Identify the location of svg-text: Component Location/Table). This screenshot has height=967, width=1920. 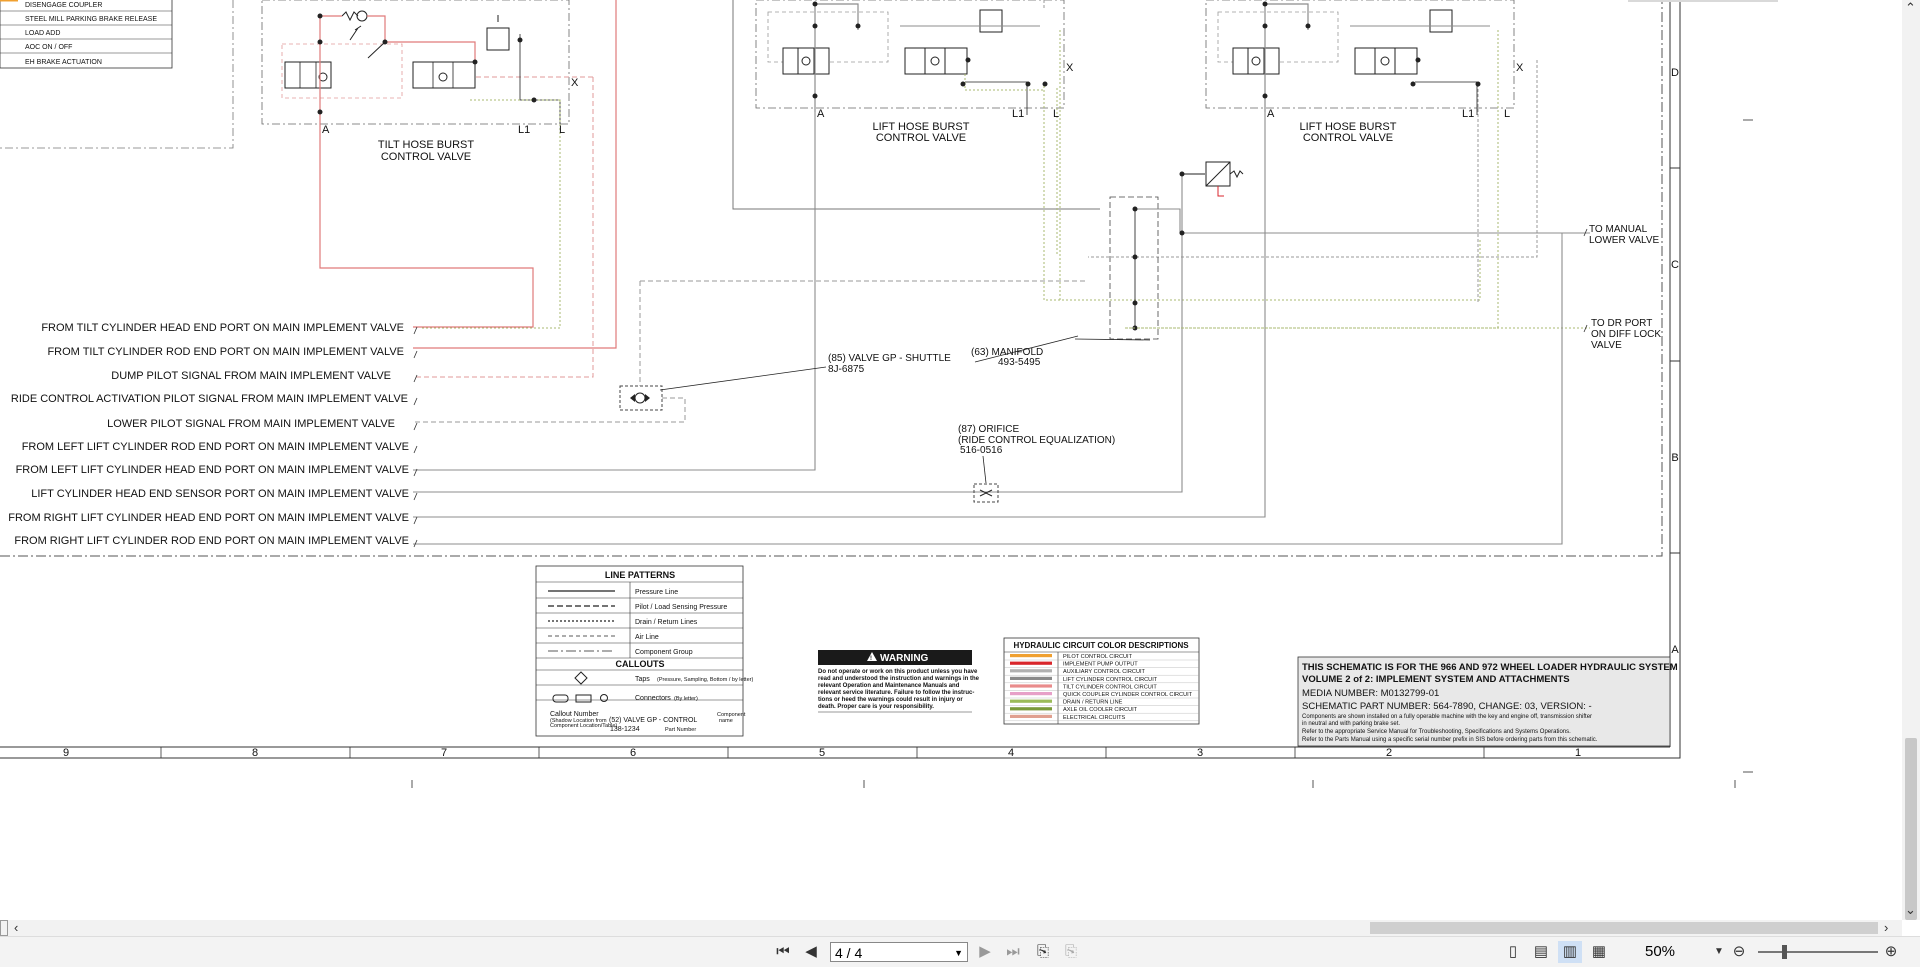
(583, 726).